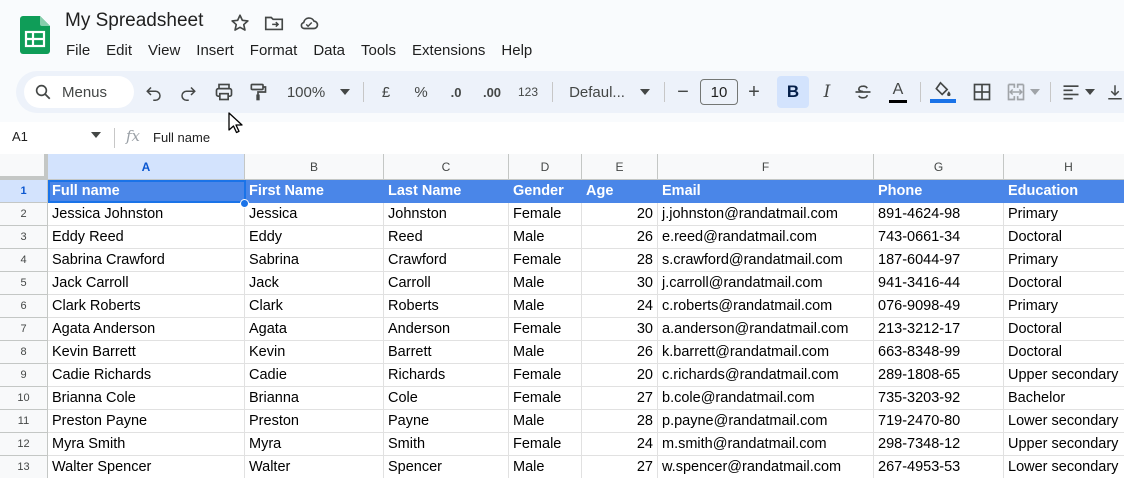 Image resolution: width=1124 pixels, height=478 pixels. What do you see at coordinates (620, 283) in the screenshot?
I see `cell-e5: 30` at bounding box center [620, 283].